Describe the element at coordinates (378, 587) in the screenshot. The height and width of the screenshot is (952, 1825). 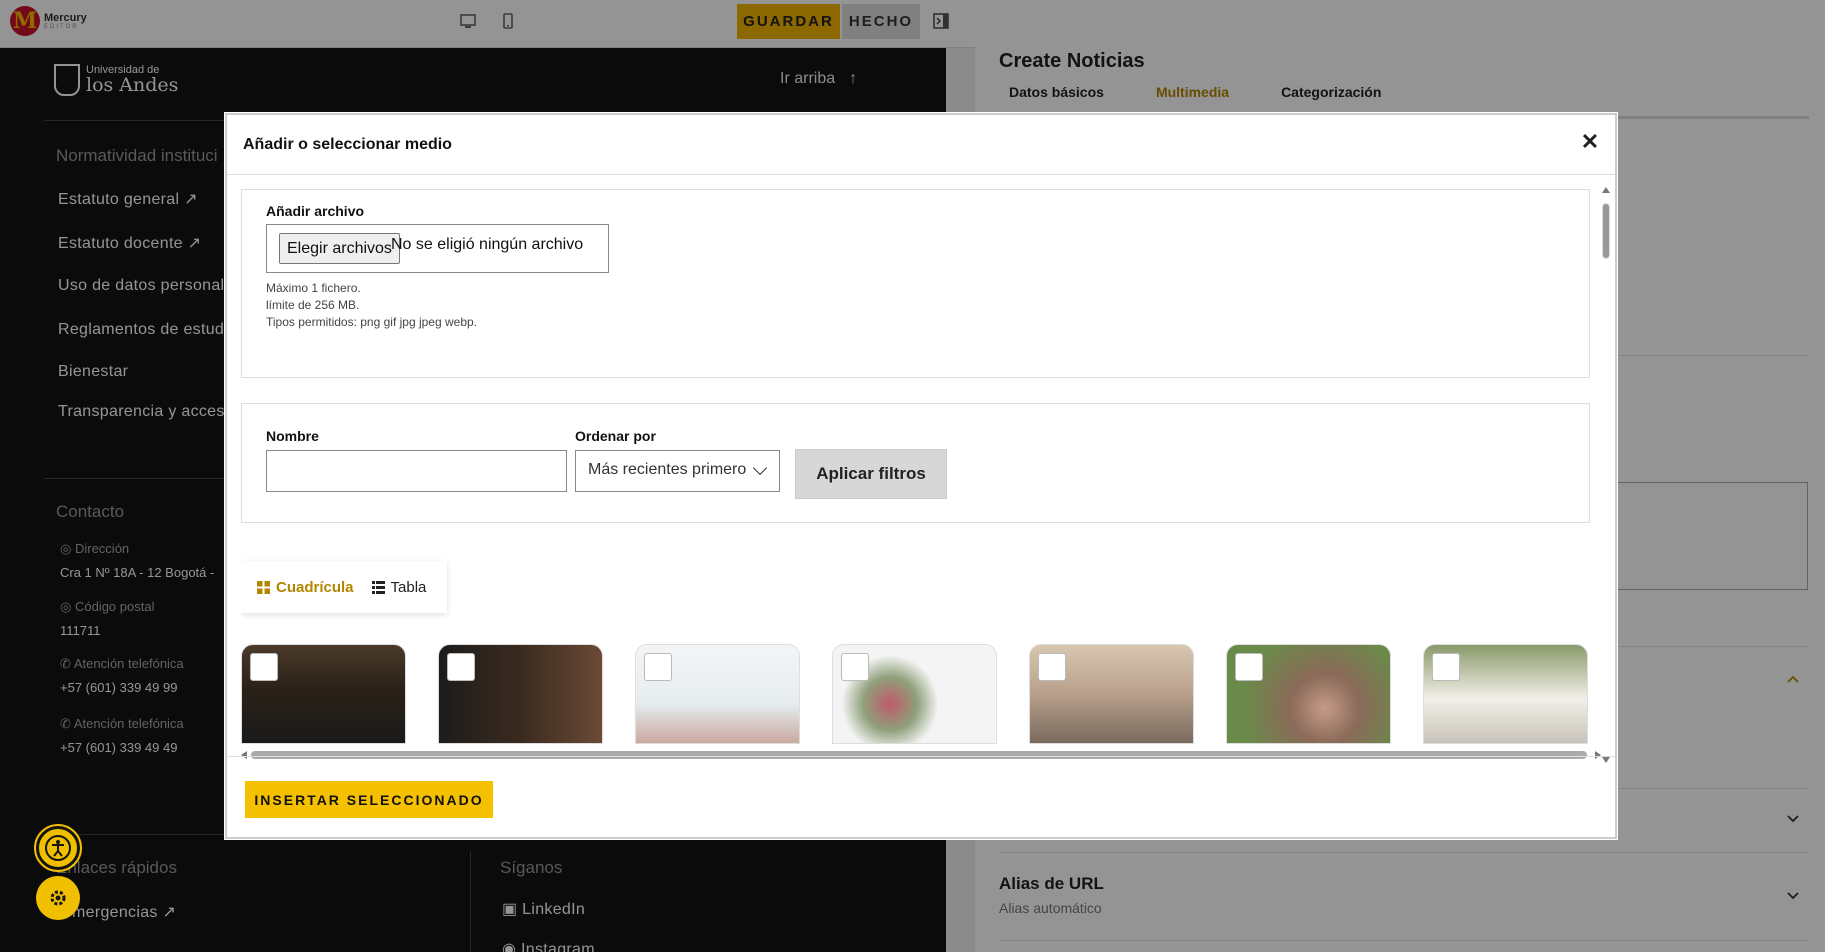
I see `list-icon` at that location.